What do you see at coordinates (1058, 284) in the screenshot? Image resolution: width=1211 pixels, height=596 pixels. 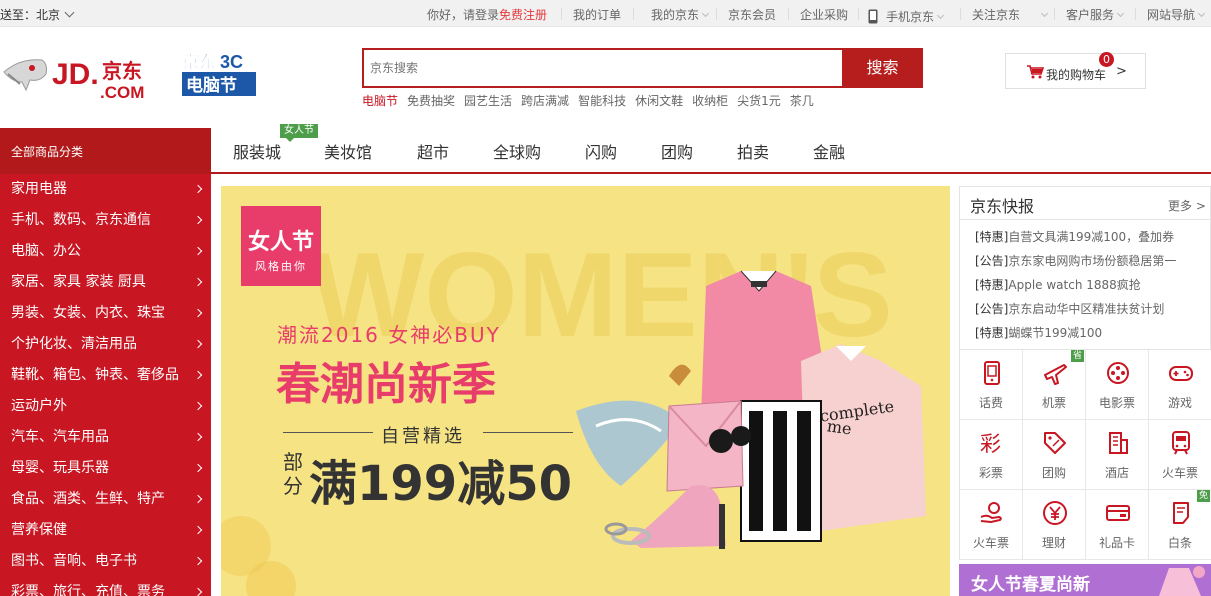 I see `news-item: [特惠]Apple watch 1888疯抢` at bounding box center [1058, 284].